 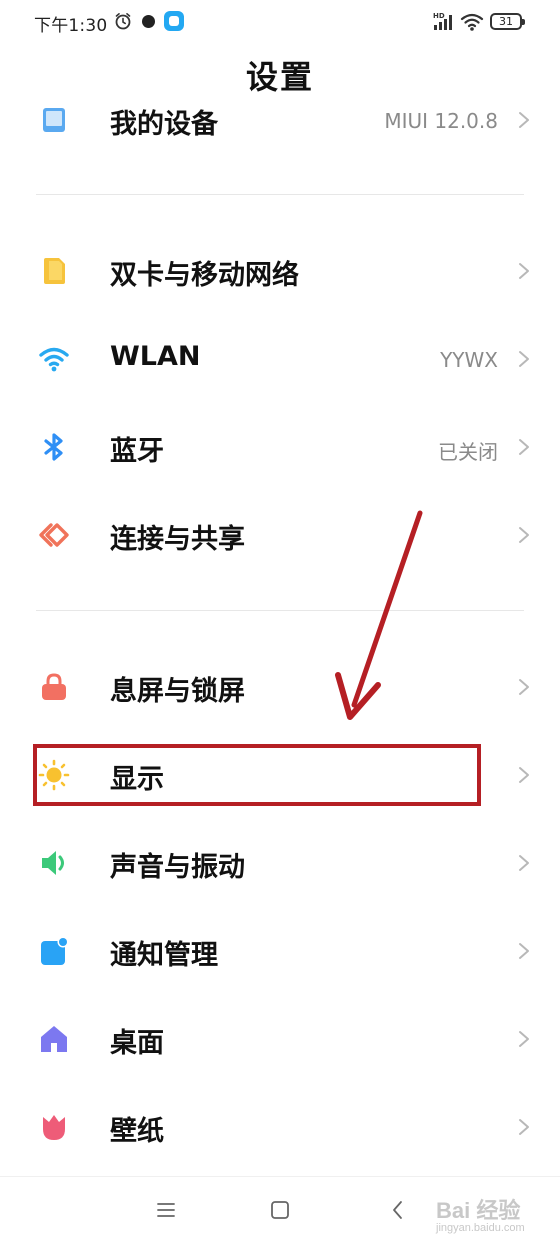 I want to click on watermark-url: jingyan.baidu.com, so click(x=480, y=1228).